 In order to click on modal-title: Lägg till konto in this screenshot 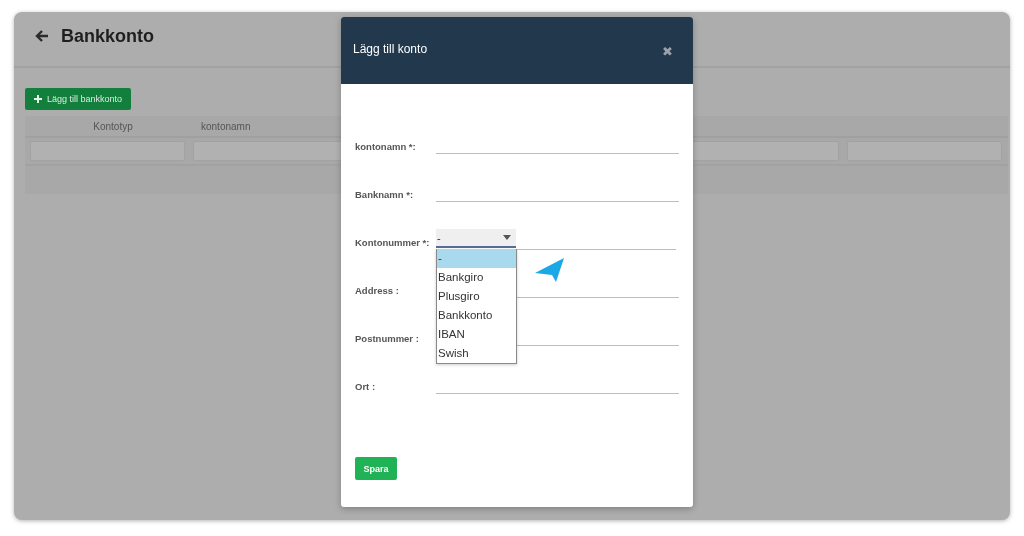, I will do `click(390, 49)`.